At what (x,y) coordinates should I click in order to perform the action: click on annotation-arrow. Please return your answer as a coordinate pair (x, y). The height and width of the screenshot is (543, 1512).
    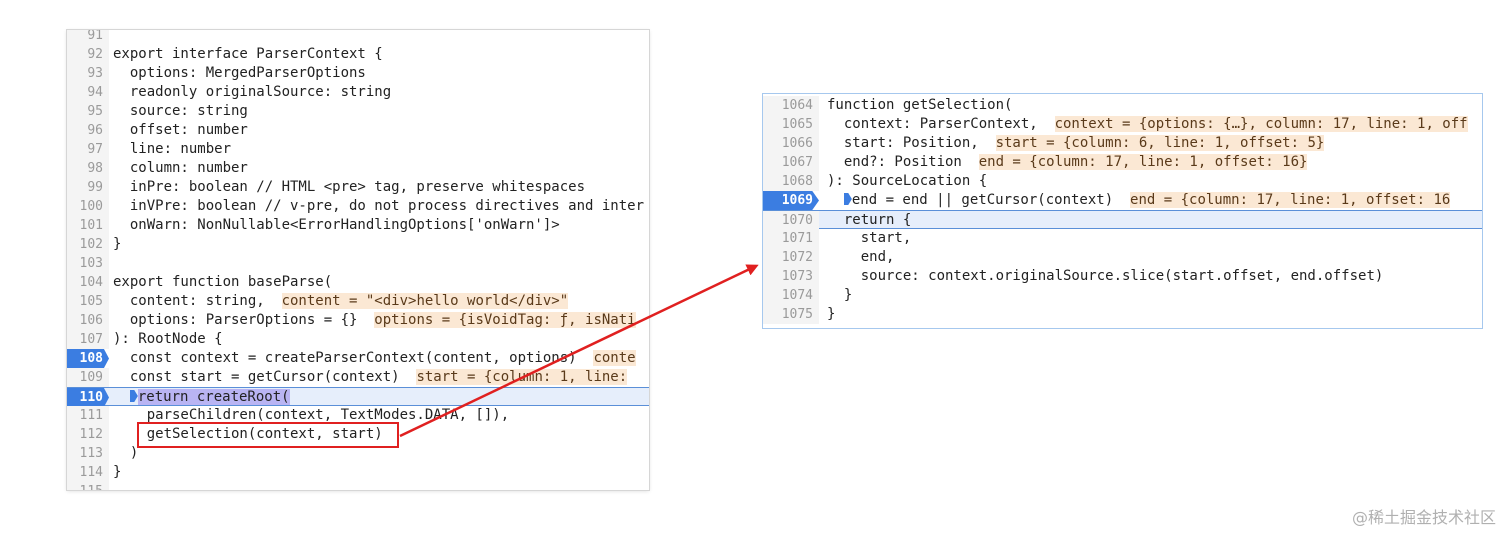
    Looking at the image, I should click on (579, 351).